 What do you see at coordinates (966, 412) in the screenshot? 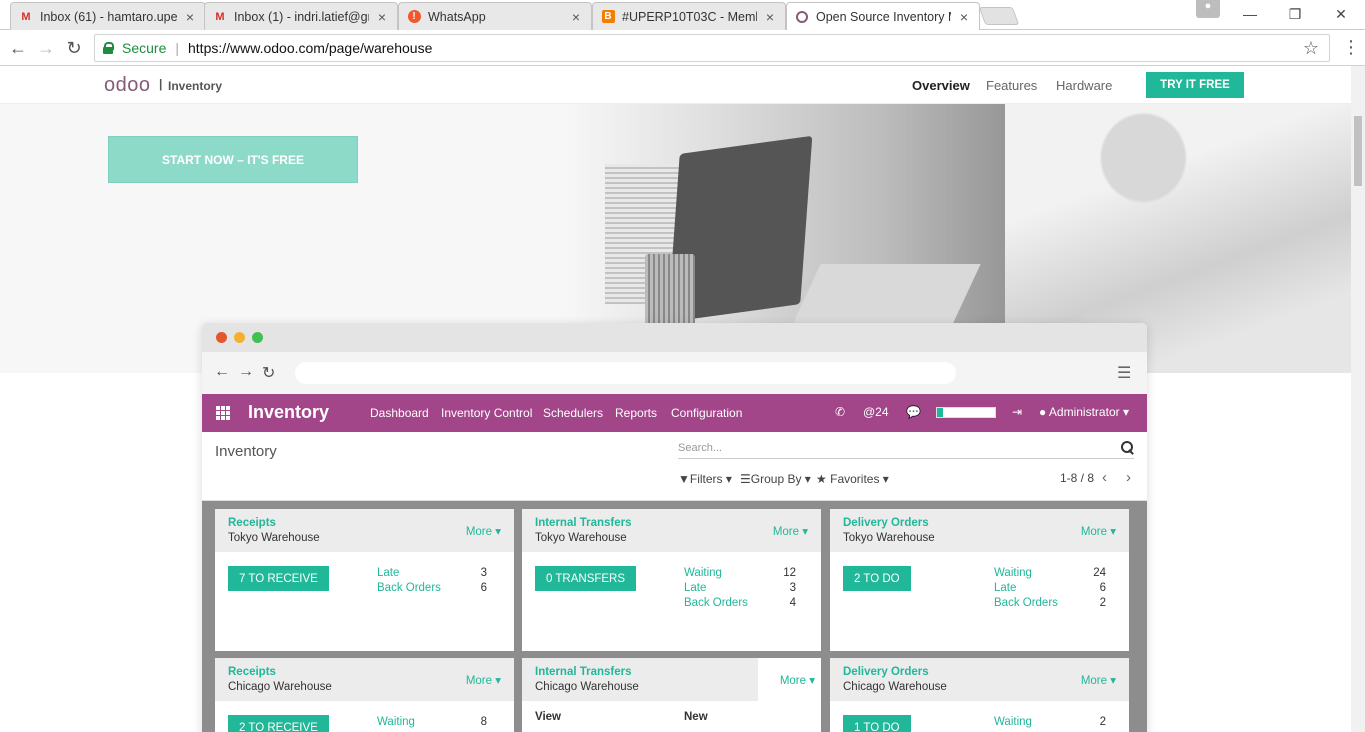
I see `progress-bar` at bounding box center [966, 412].